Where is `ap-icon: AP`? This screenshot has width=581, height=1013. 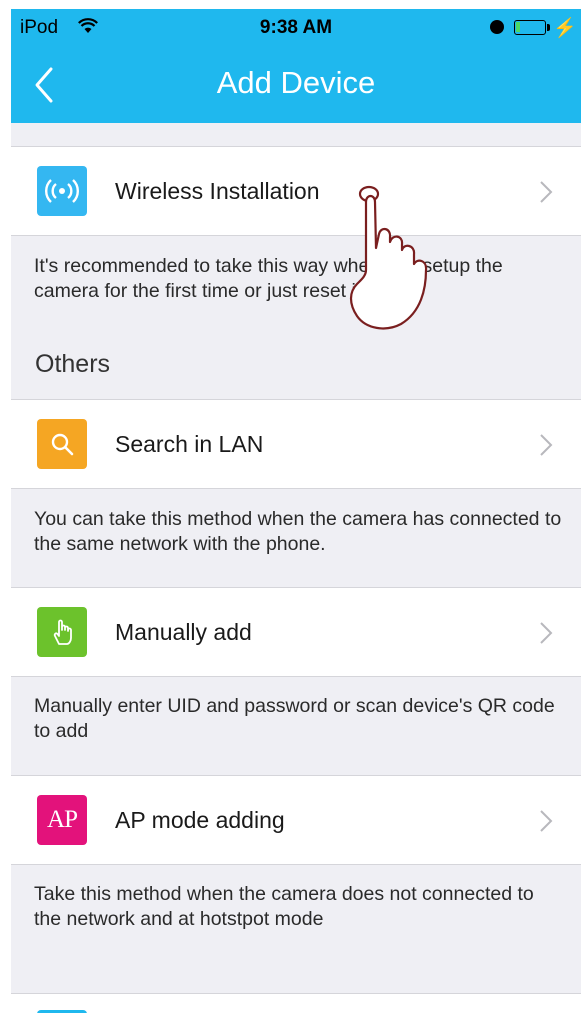
ap-icon: AP is located at coordinates (62, 820).